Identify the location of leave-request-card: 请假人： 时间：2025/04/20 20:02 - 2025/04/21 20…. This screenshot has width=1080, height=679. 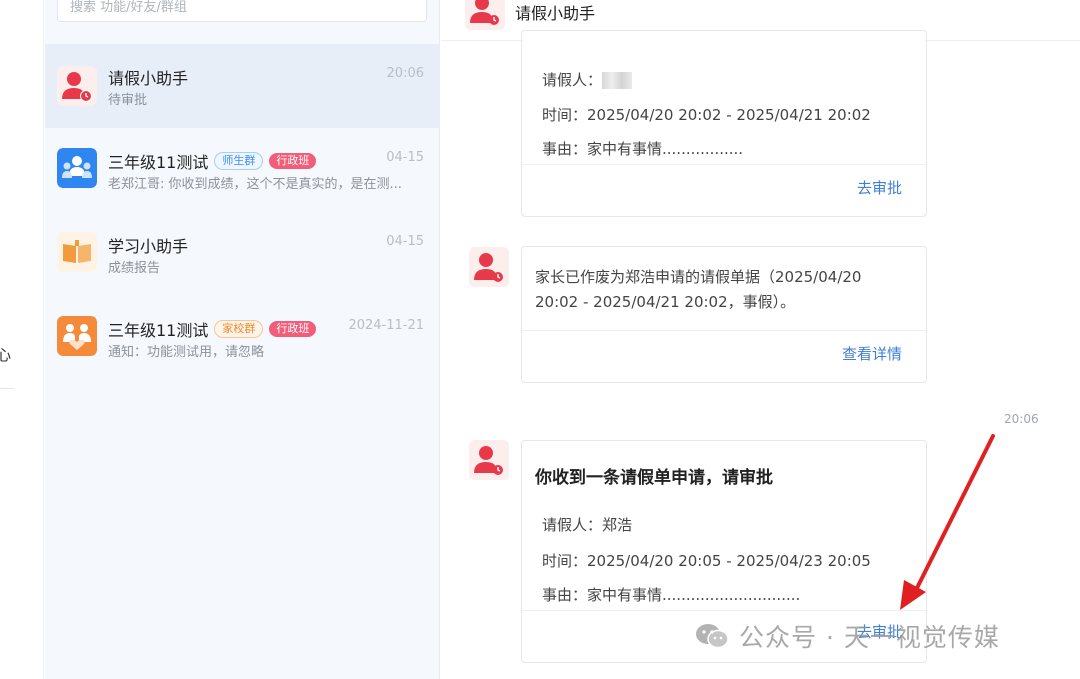
(724, 123).